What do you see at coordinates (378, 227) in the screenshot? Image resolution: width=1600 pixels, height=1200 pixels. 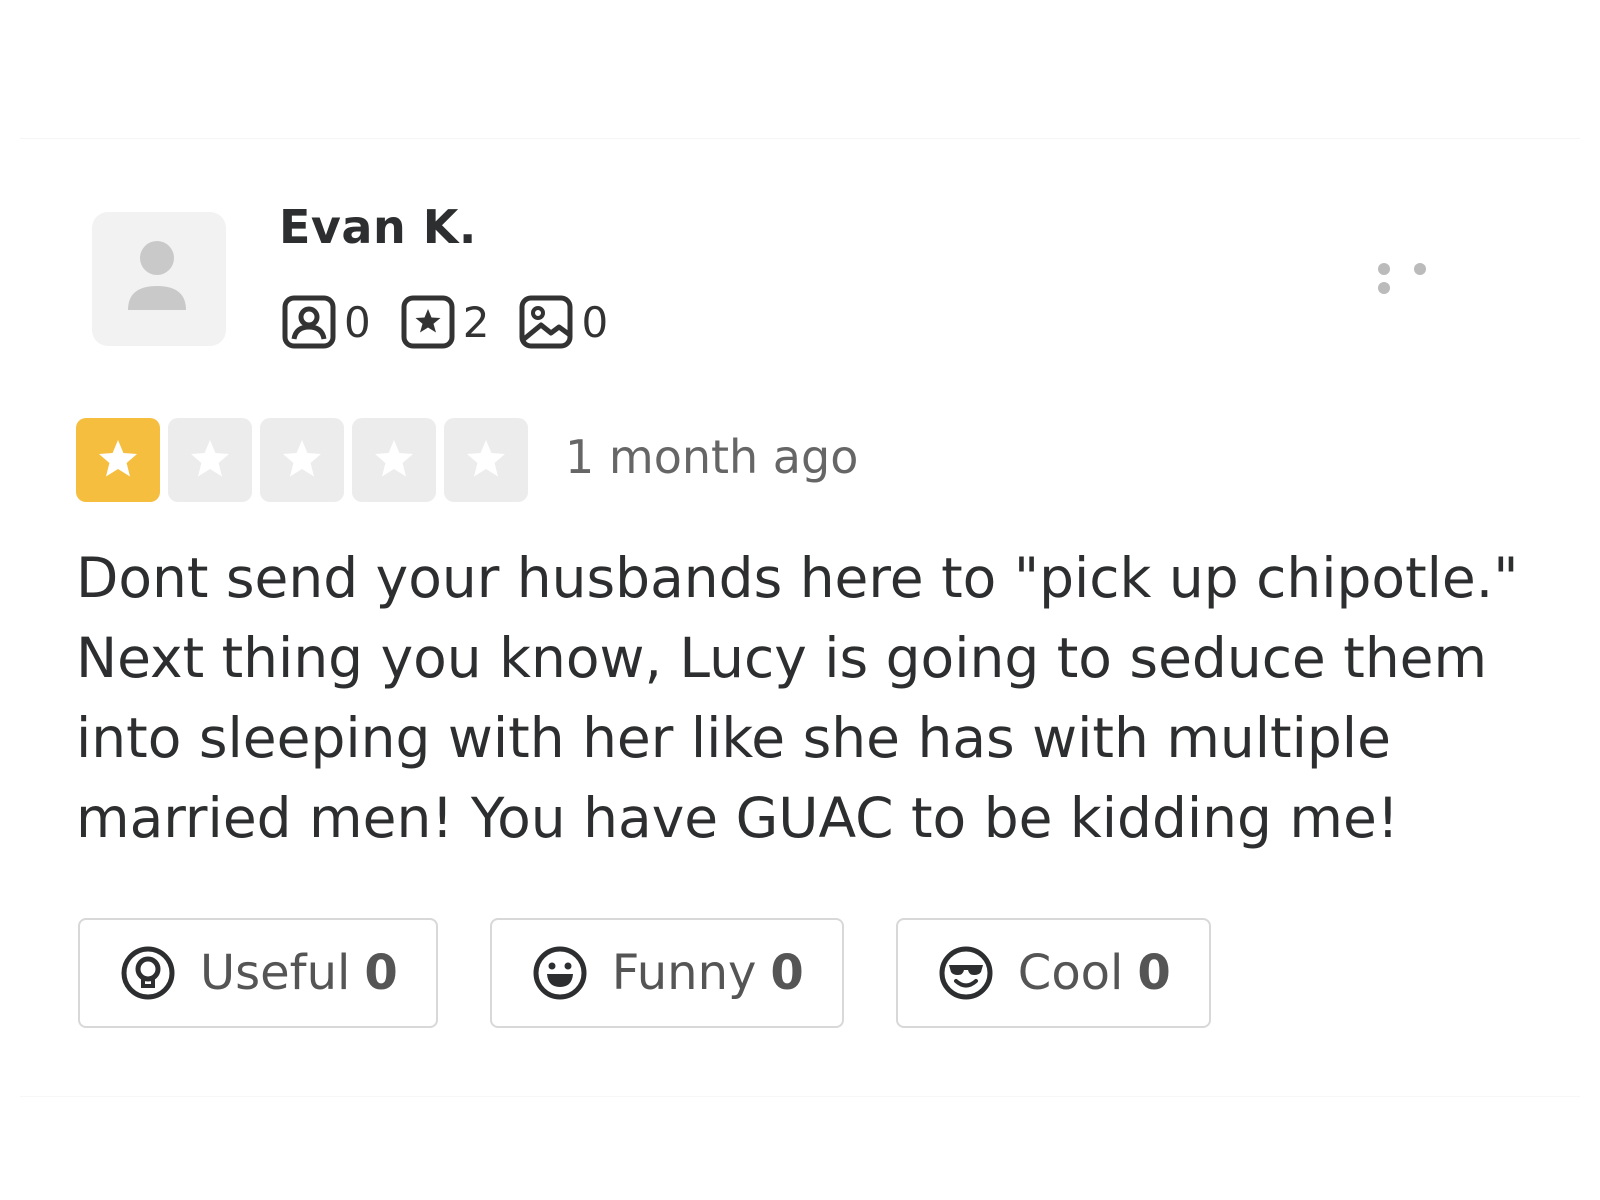 I see `user-name: Evan K.` at bounding box center [378, 227].